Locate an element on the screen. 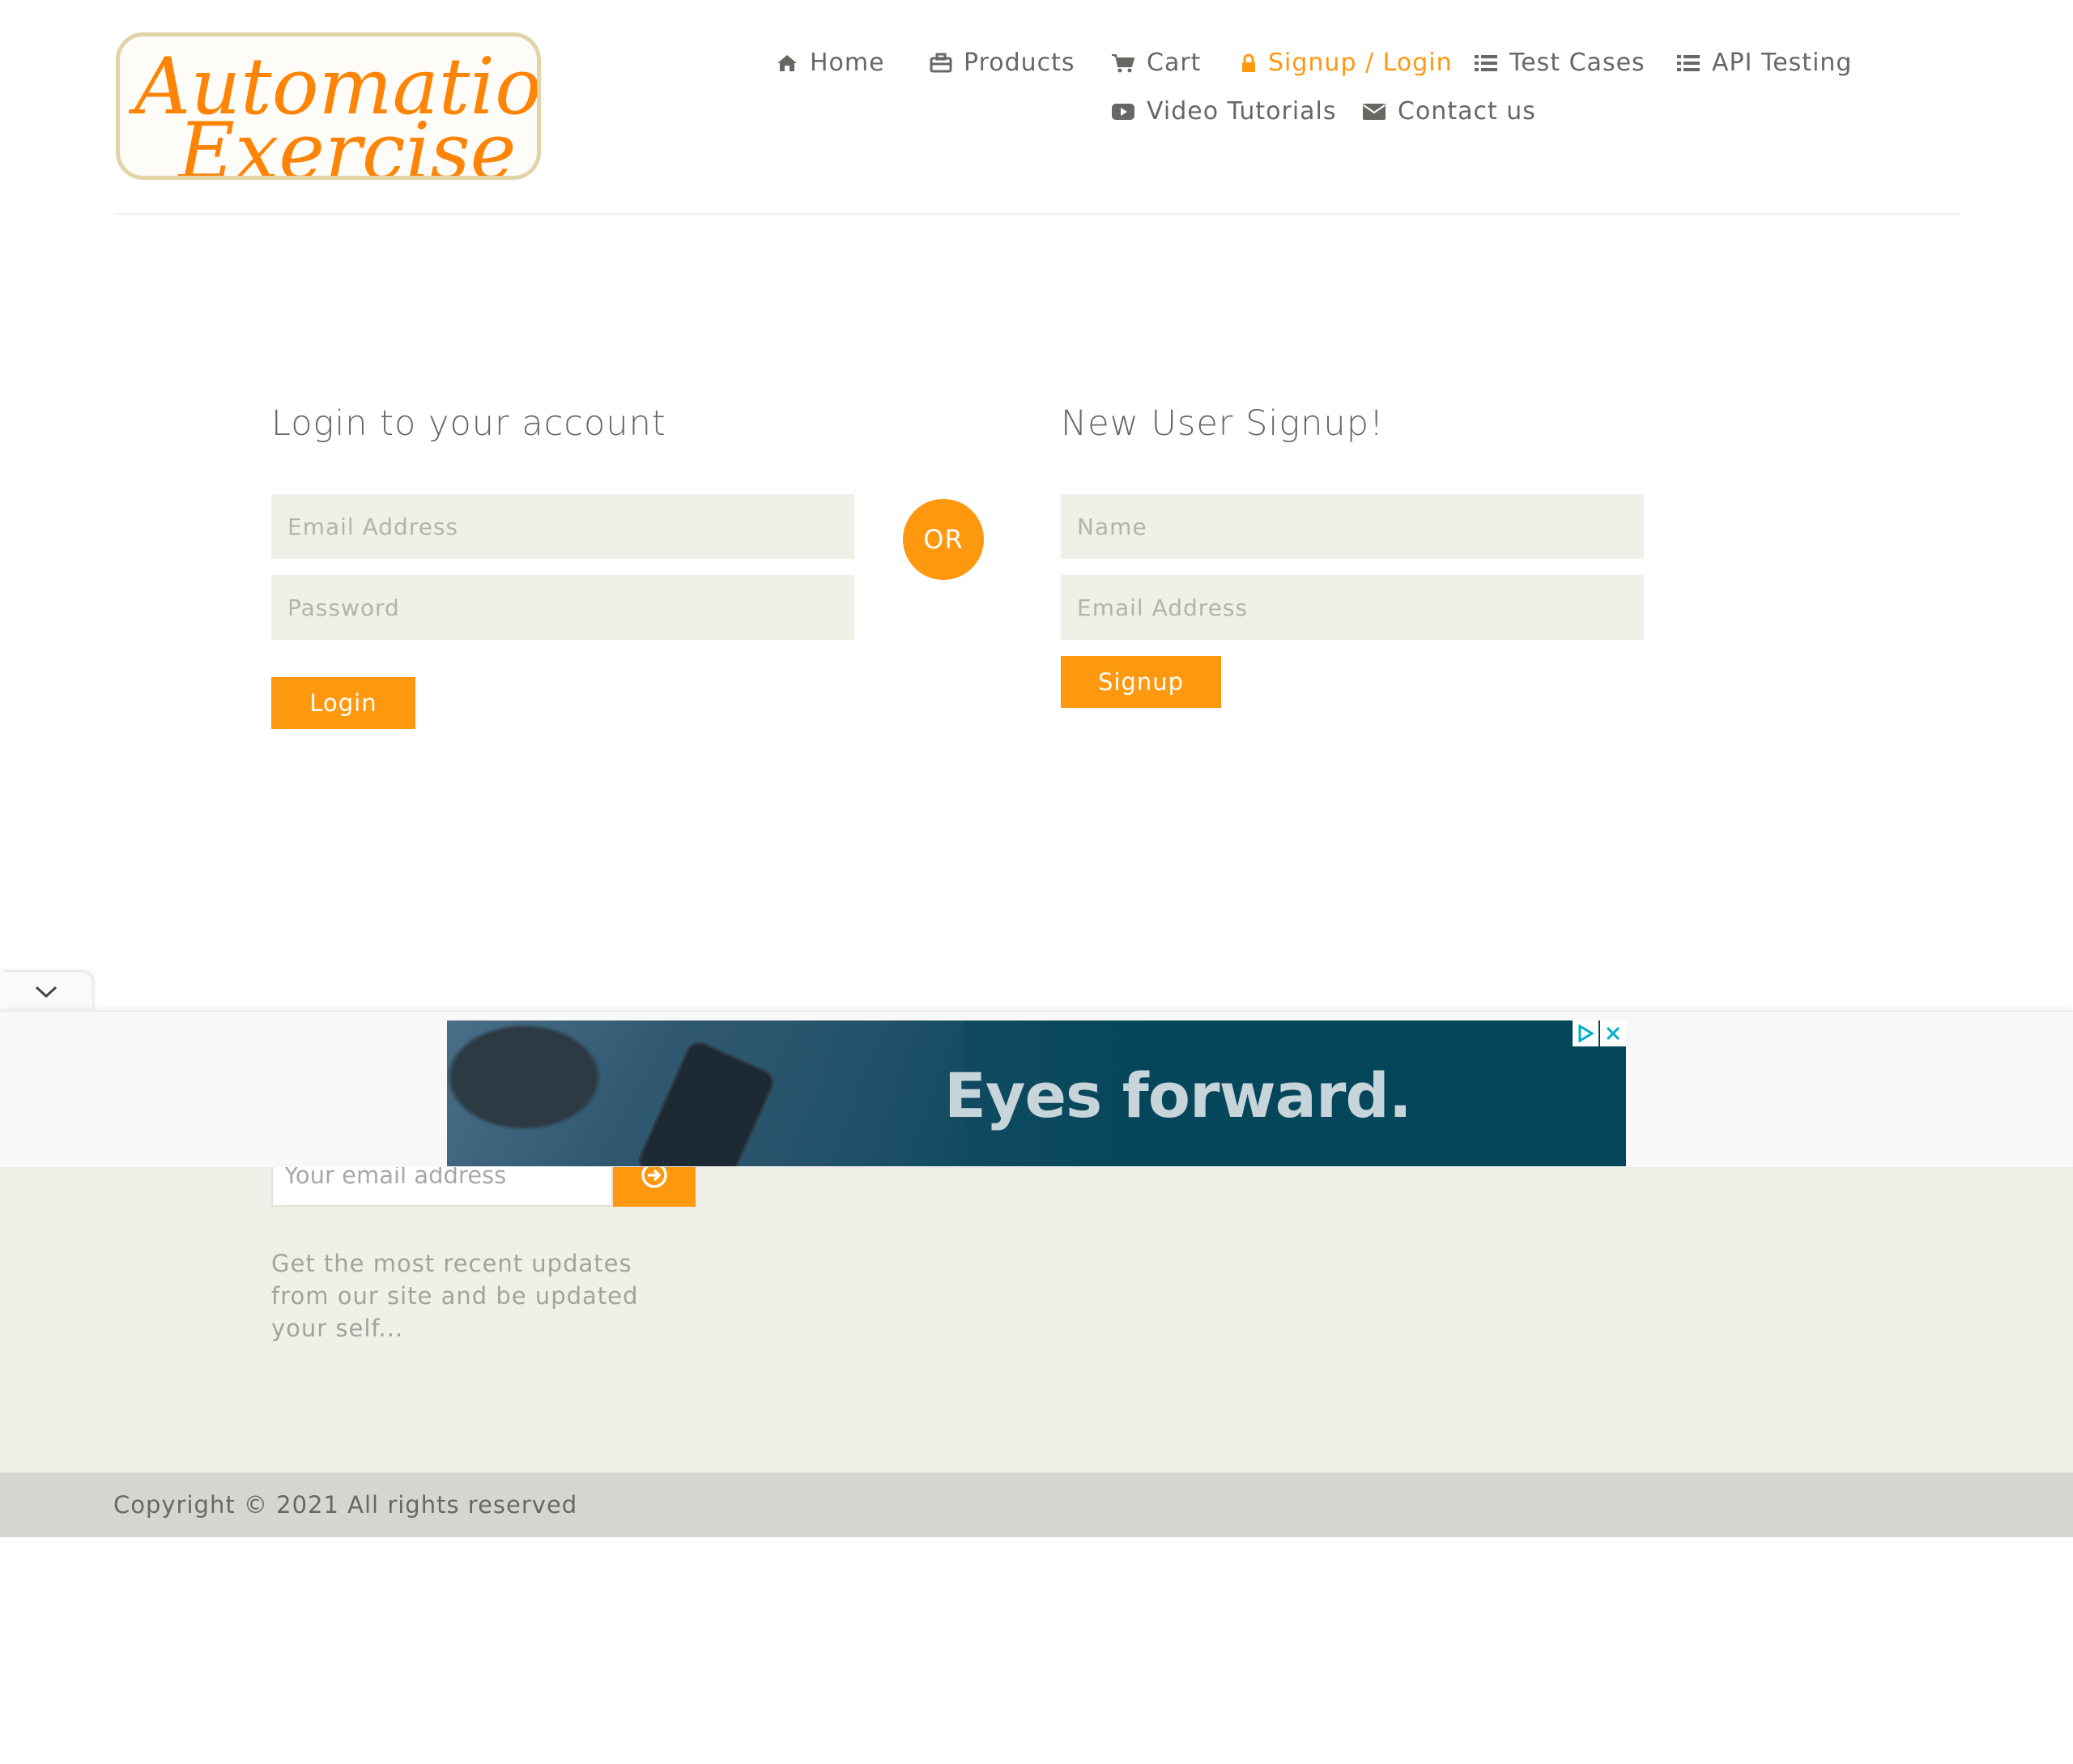  nav-signup-login: Signup / Login is located at coordinates (1347, 63).